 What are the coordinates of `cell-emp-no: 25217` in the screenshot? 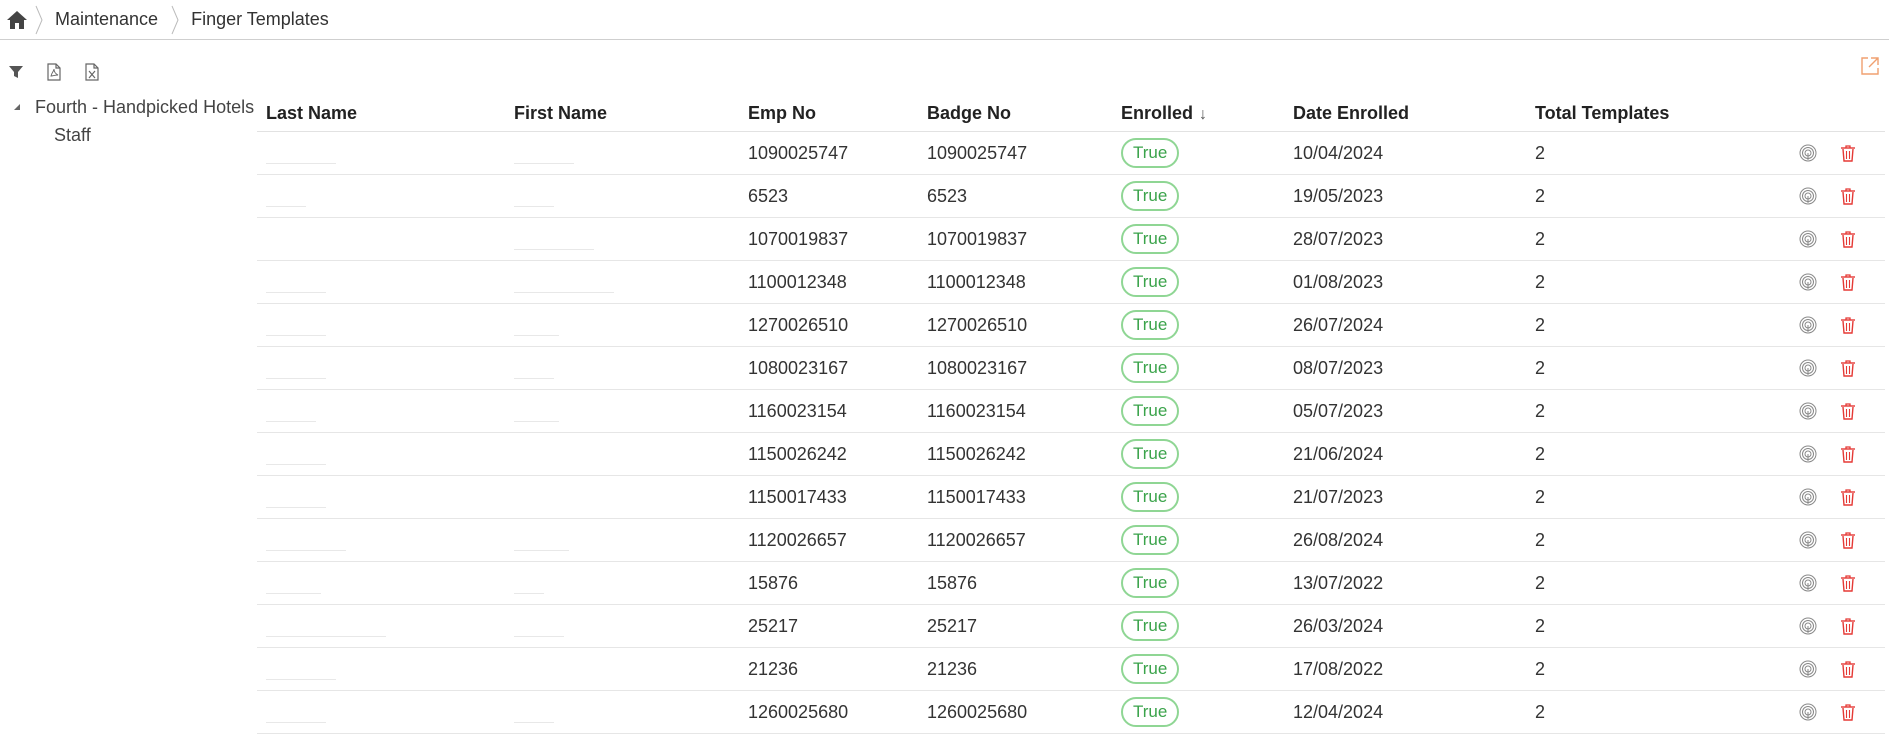 It's located at (773, 625).